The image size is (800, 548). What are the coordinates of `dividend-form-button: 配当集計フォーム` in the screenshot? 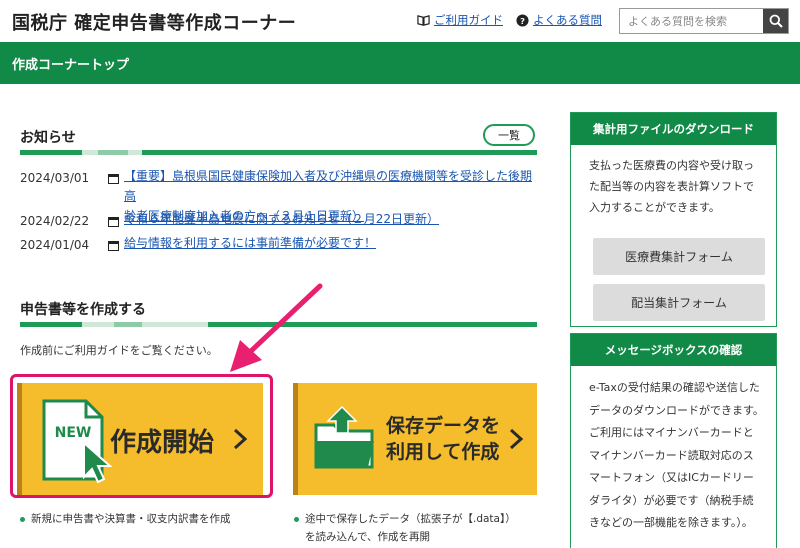 It's located at (679, 302).